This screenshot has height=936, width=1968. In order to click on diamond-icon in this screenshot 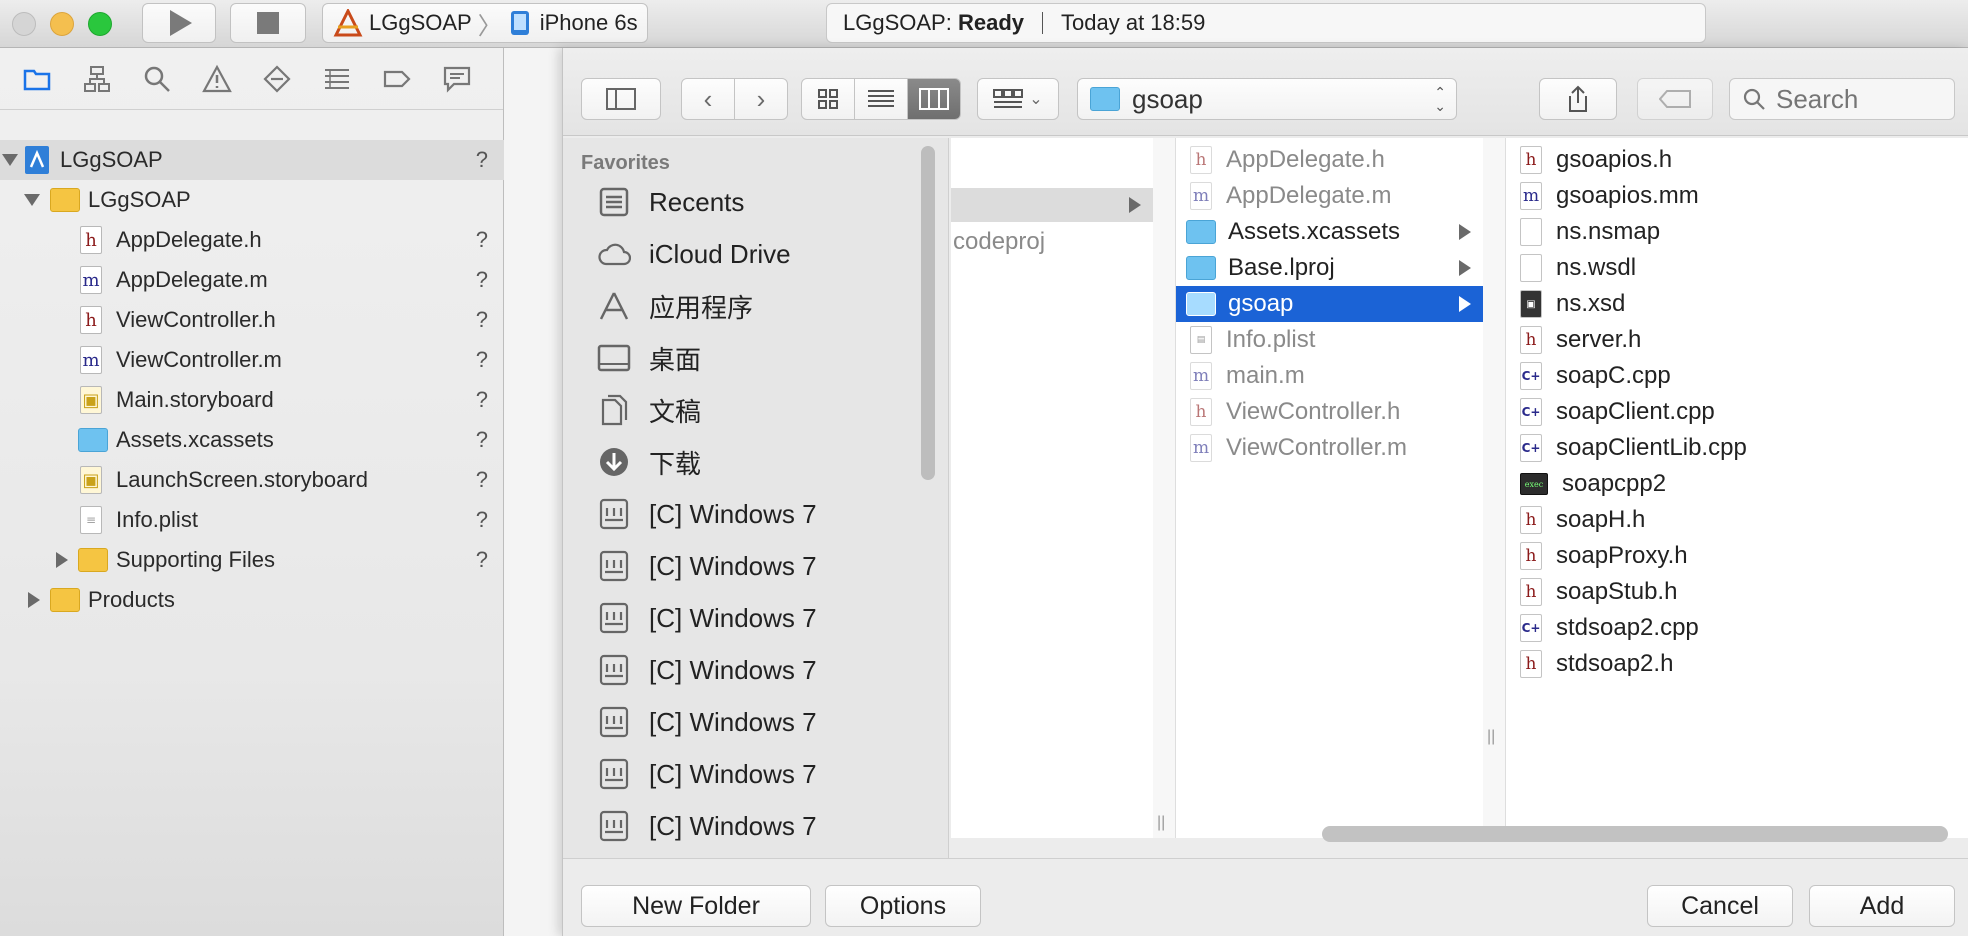, I will do `click(277, 79)`.